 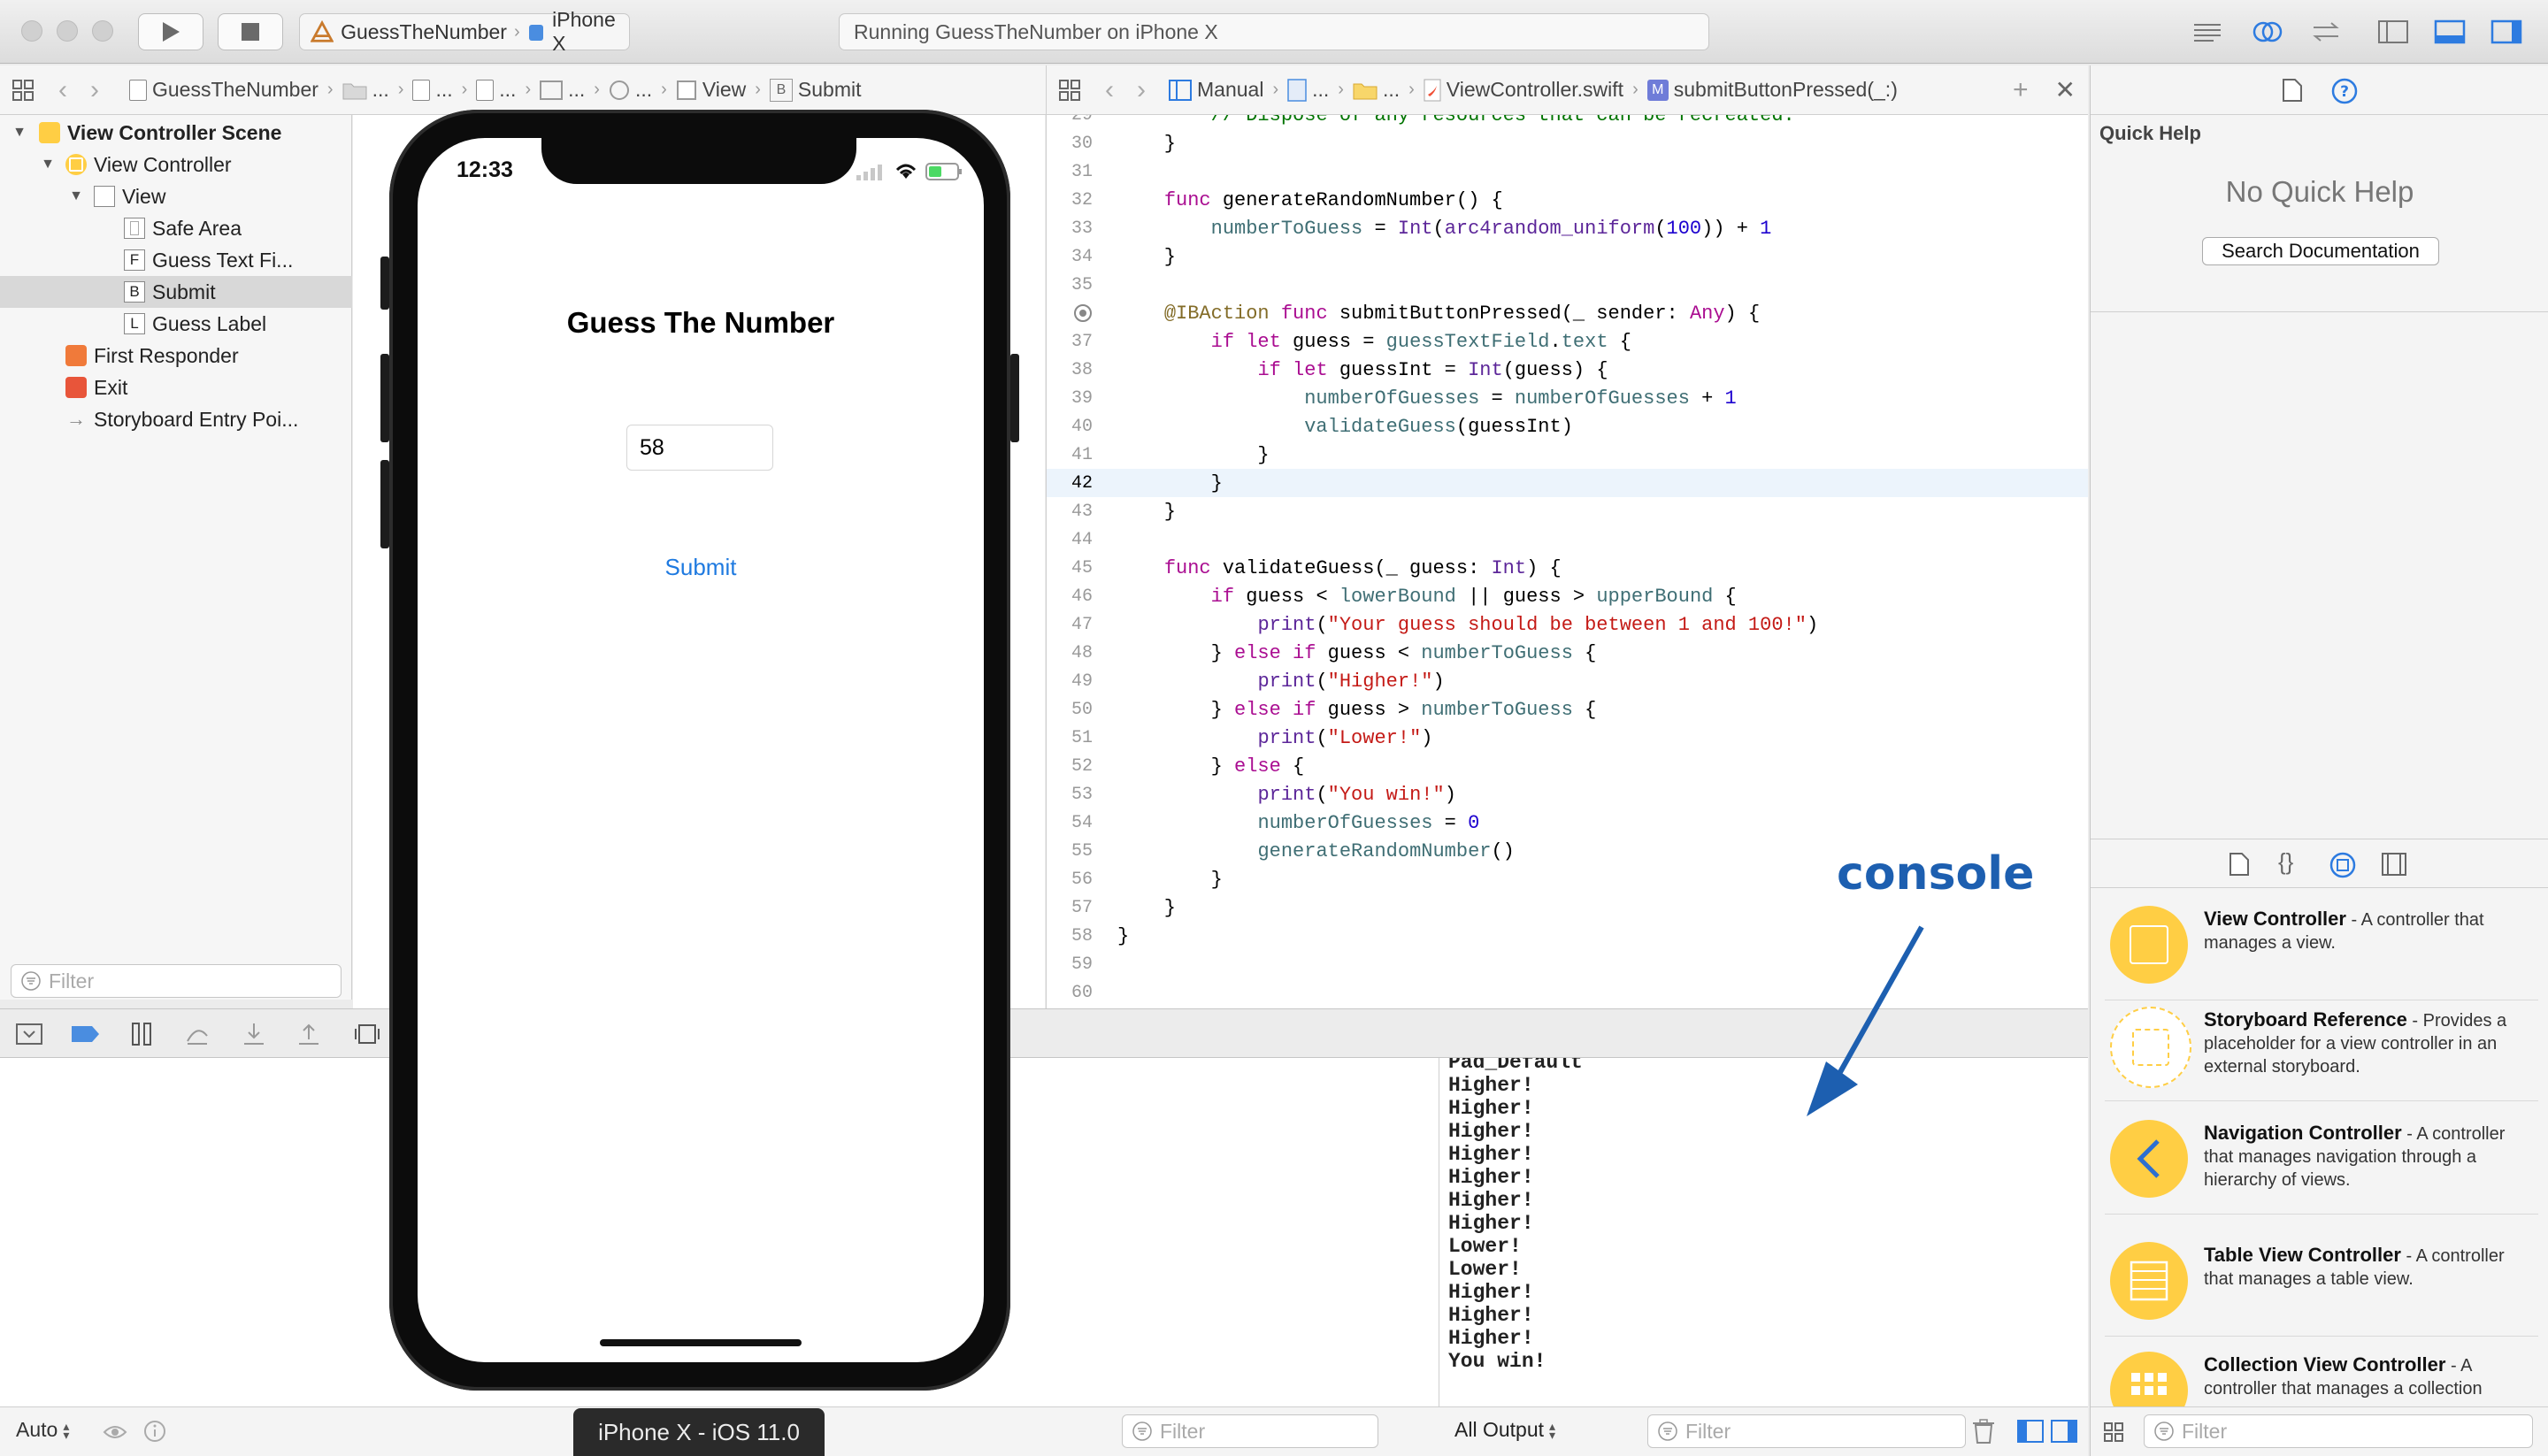 I want to click on outline-item-exit: Exit, so click(x=176, y=387).